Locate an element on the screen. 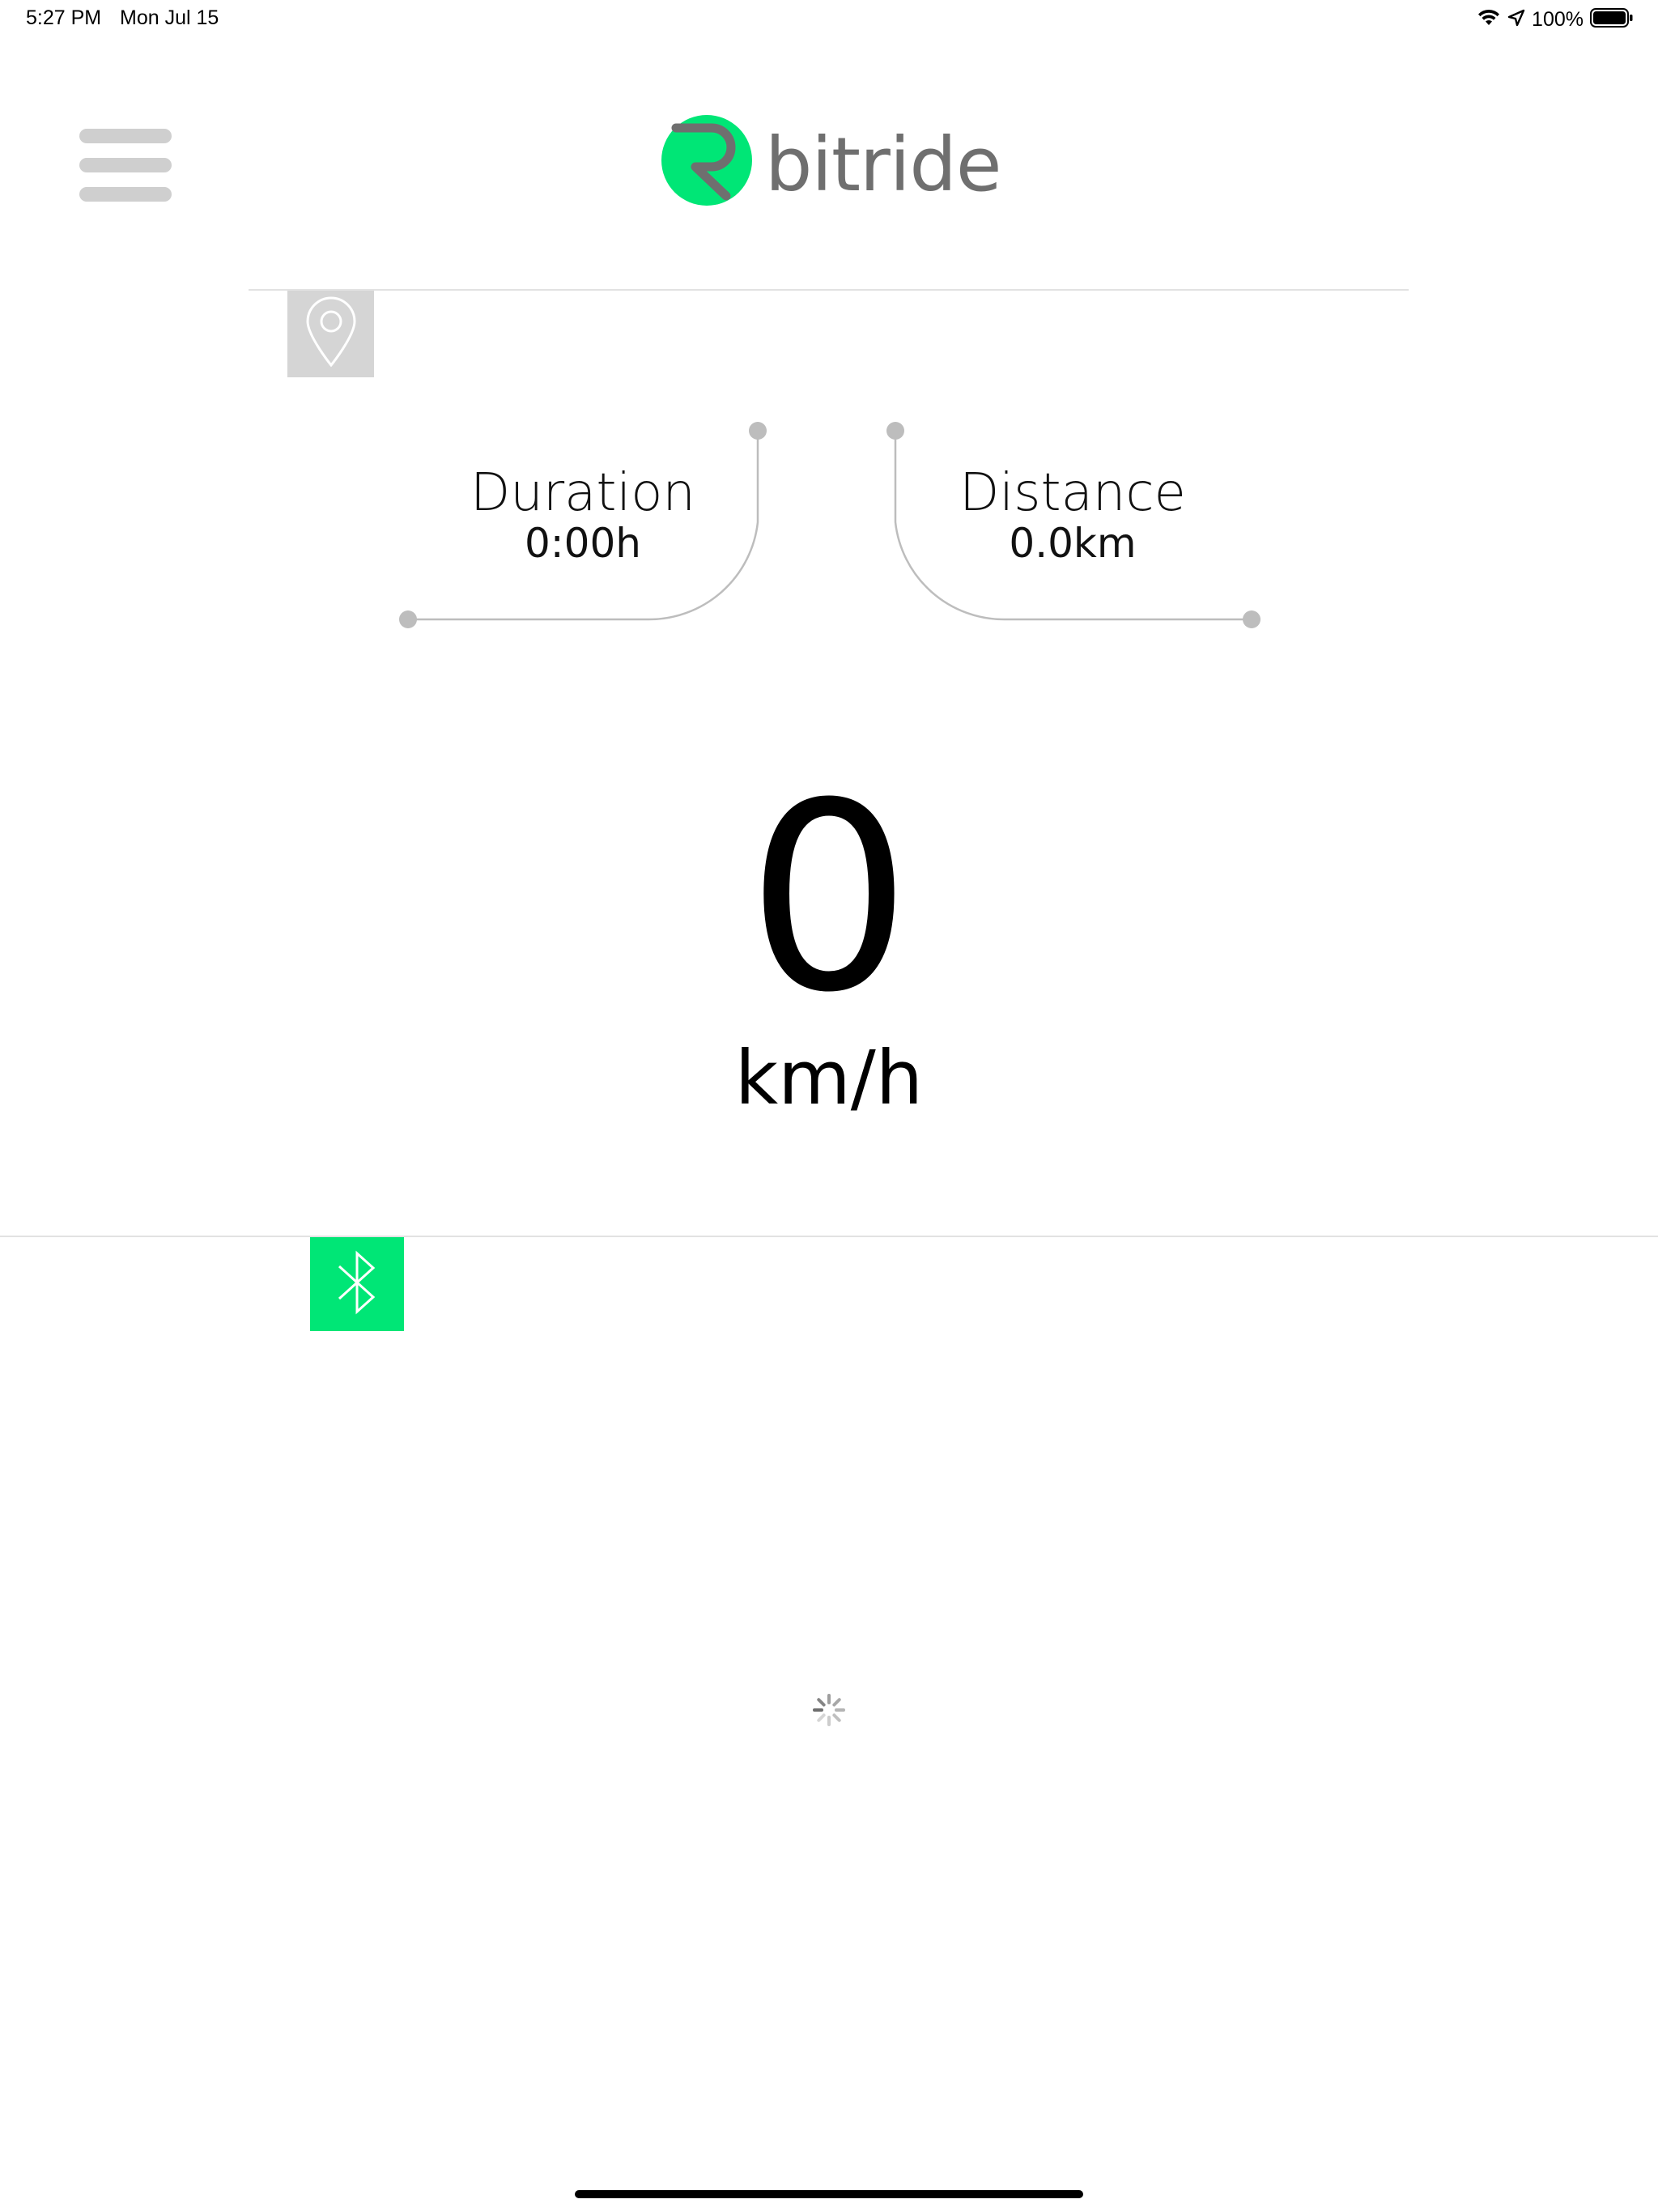 The width and height of the screenshot is (1658, 2212). map-pin-icon is located at coordinates (331, 334).